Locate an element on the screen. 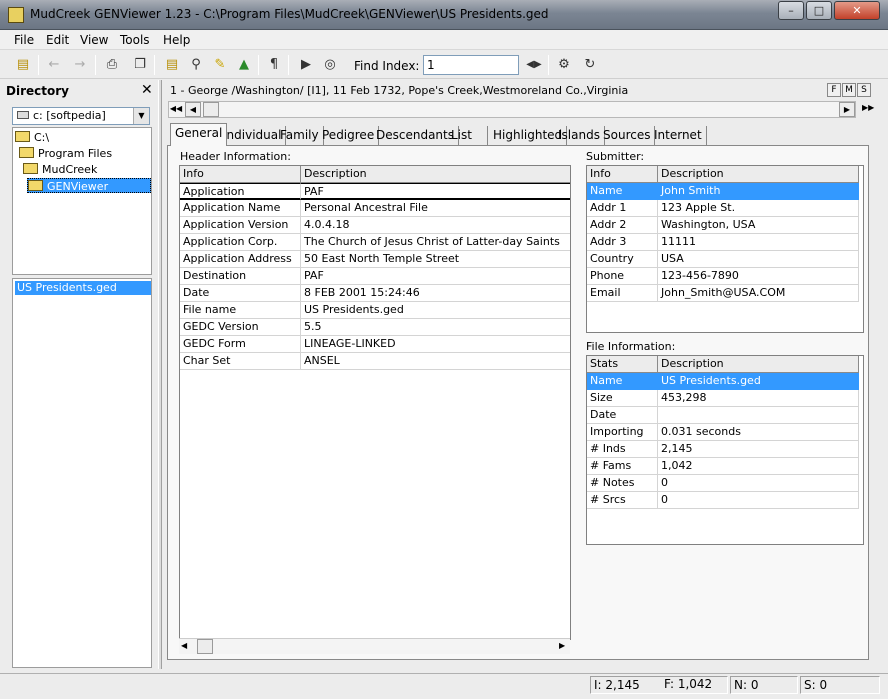  submitter-key-cell: Name is located at coordinates (622, 191).